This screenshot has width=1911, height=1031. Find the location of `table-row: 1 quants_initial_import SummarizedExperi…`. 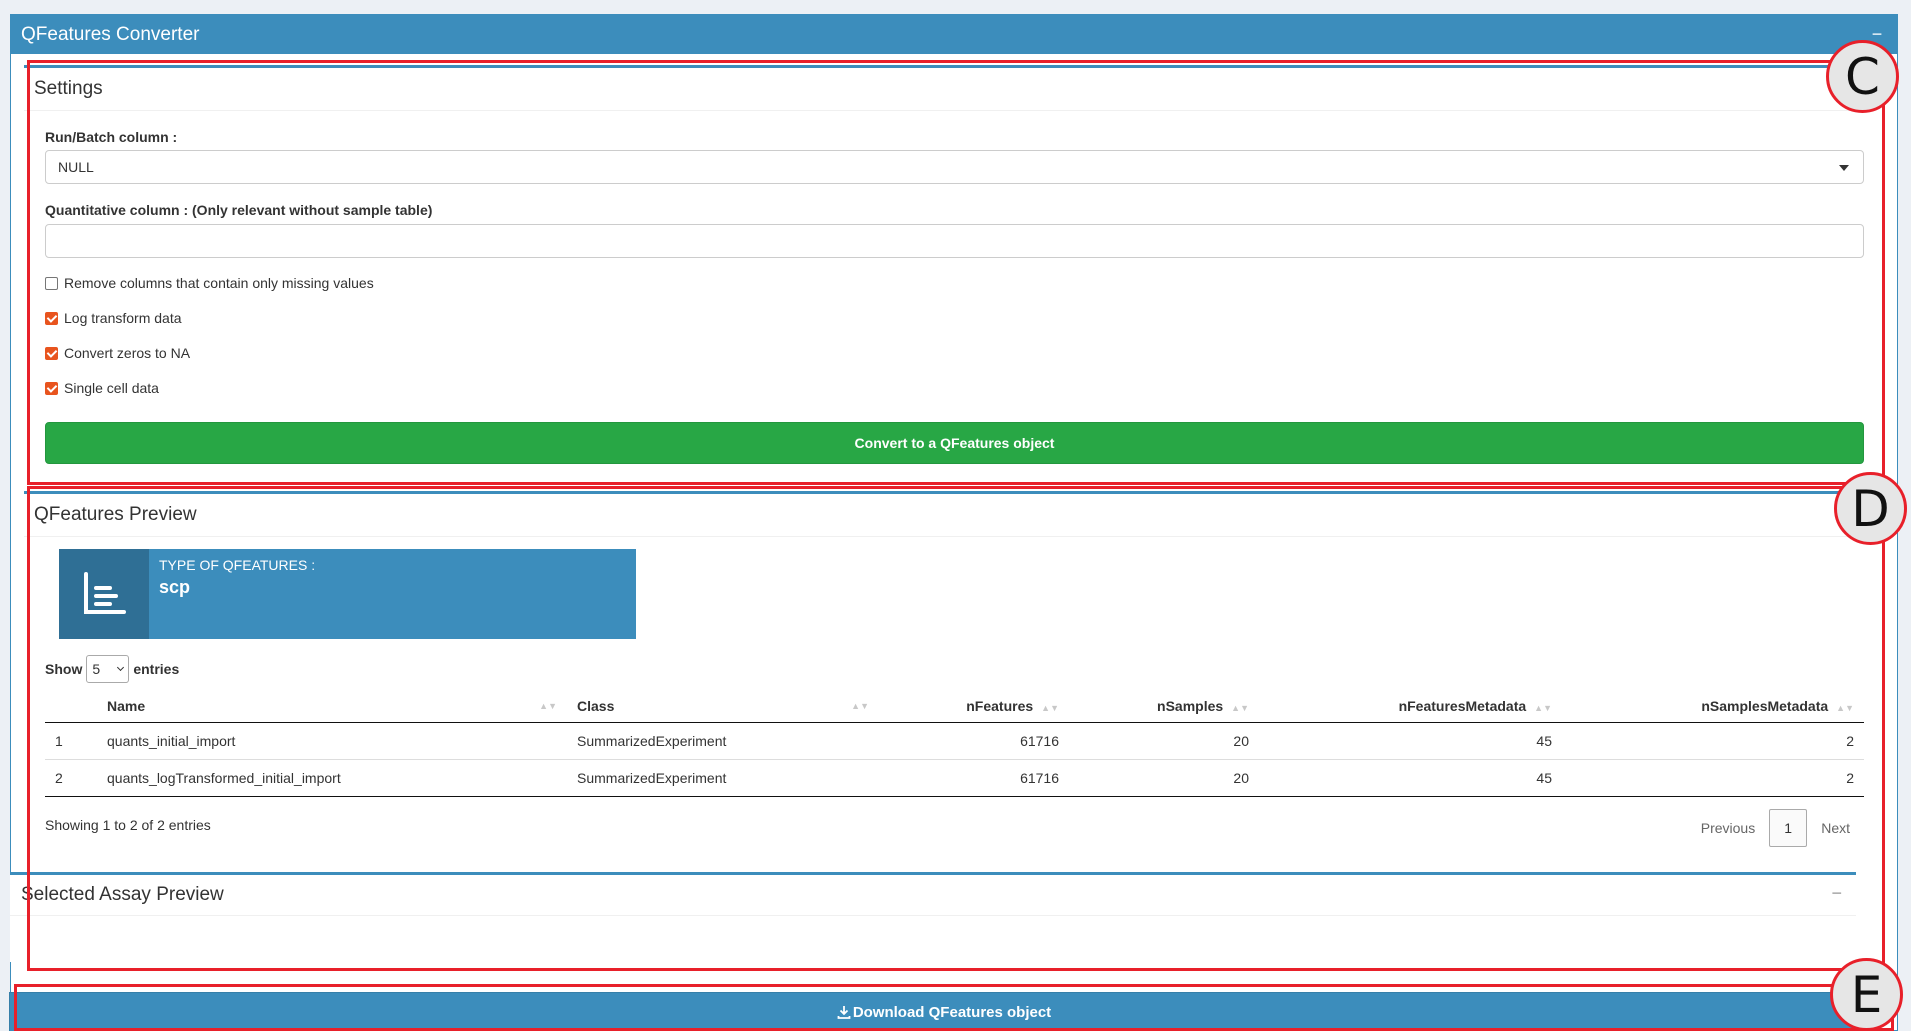

table-row: 1 quants_initial_import SummarizedExperi… is located at coordinates (954, 741).